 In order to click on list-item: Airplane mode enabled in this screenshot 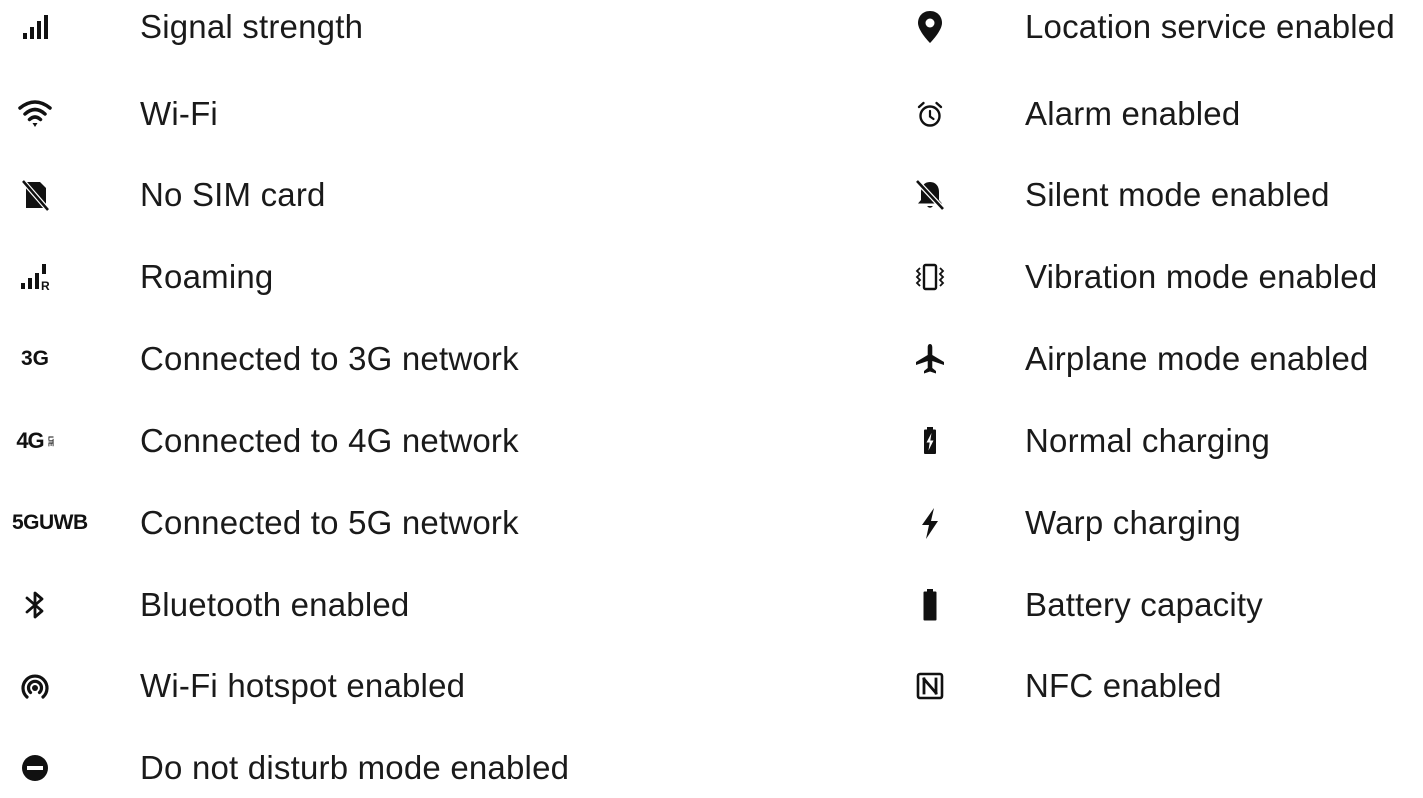, I will do `click(711, 359)`.